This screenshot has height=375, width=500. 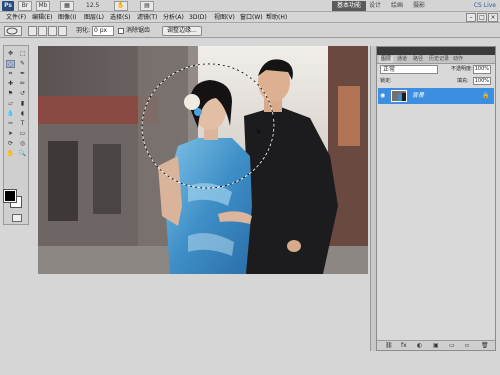 I want to click on cs-live-button: CS Live, so click(x=485, y=6).